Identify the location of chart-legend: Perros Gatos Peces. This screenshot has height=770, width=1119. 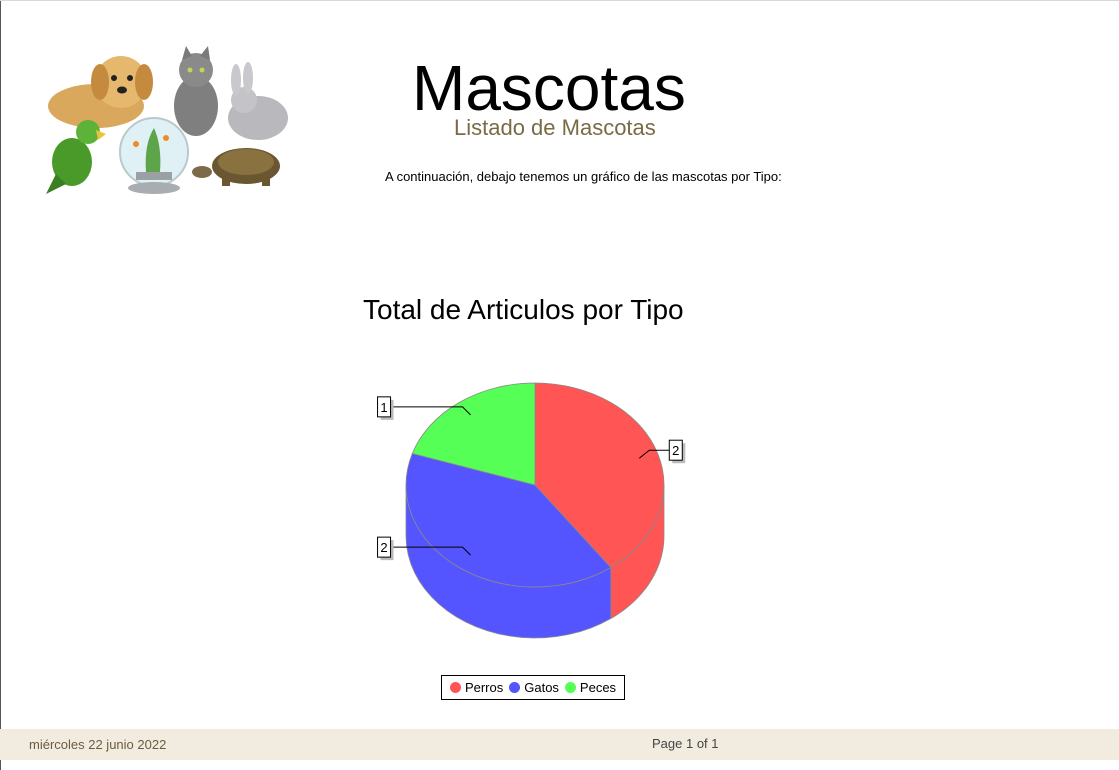
(533, 687).